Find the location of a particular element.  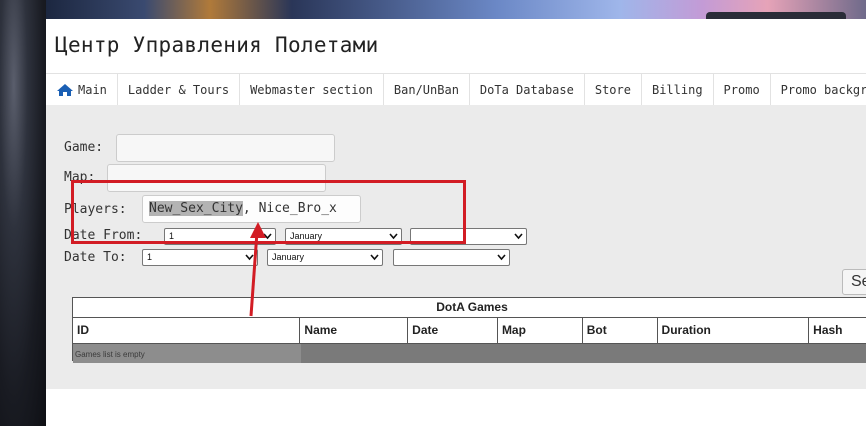

games-table-header: ID Name Date Map Bot Duration Hash is located at coordinates (469, 331).